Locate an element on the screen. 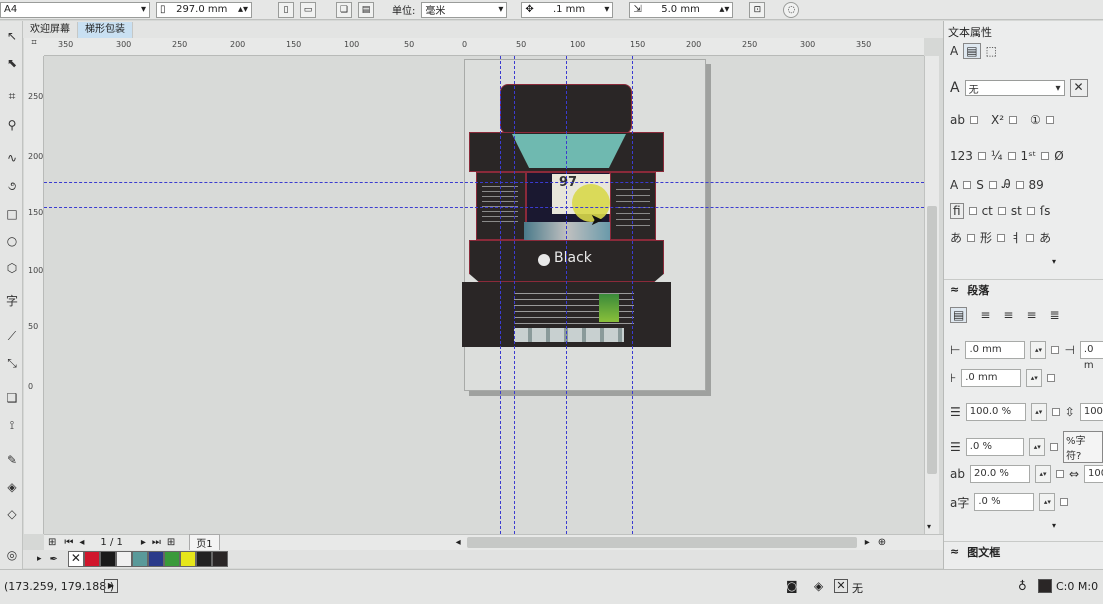 This screenshot has width=1103, height=604. parallel-dimension-icon: ⟋ is located at coordinates (12, 336).